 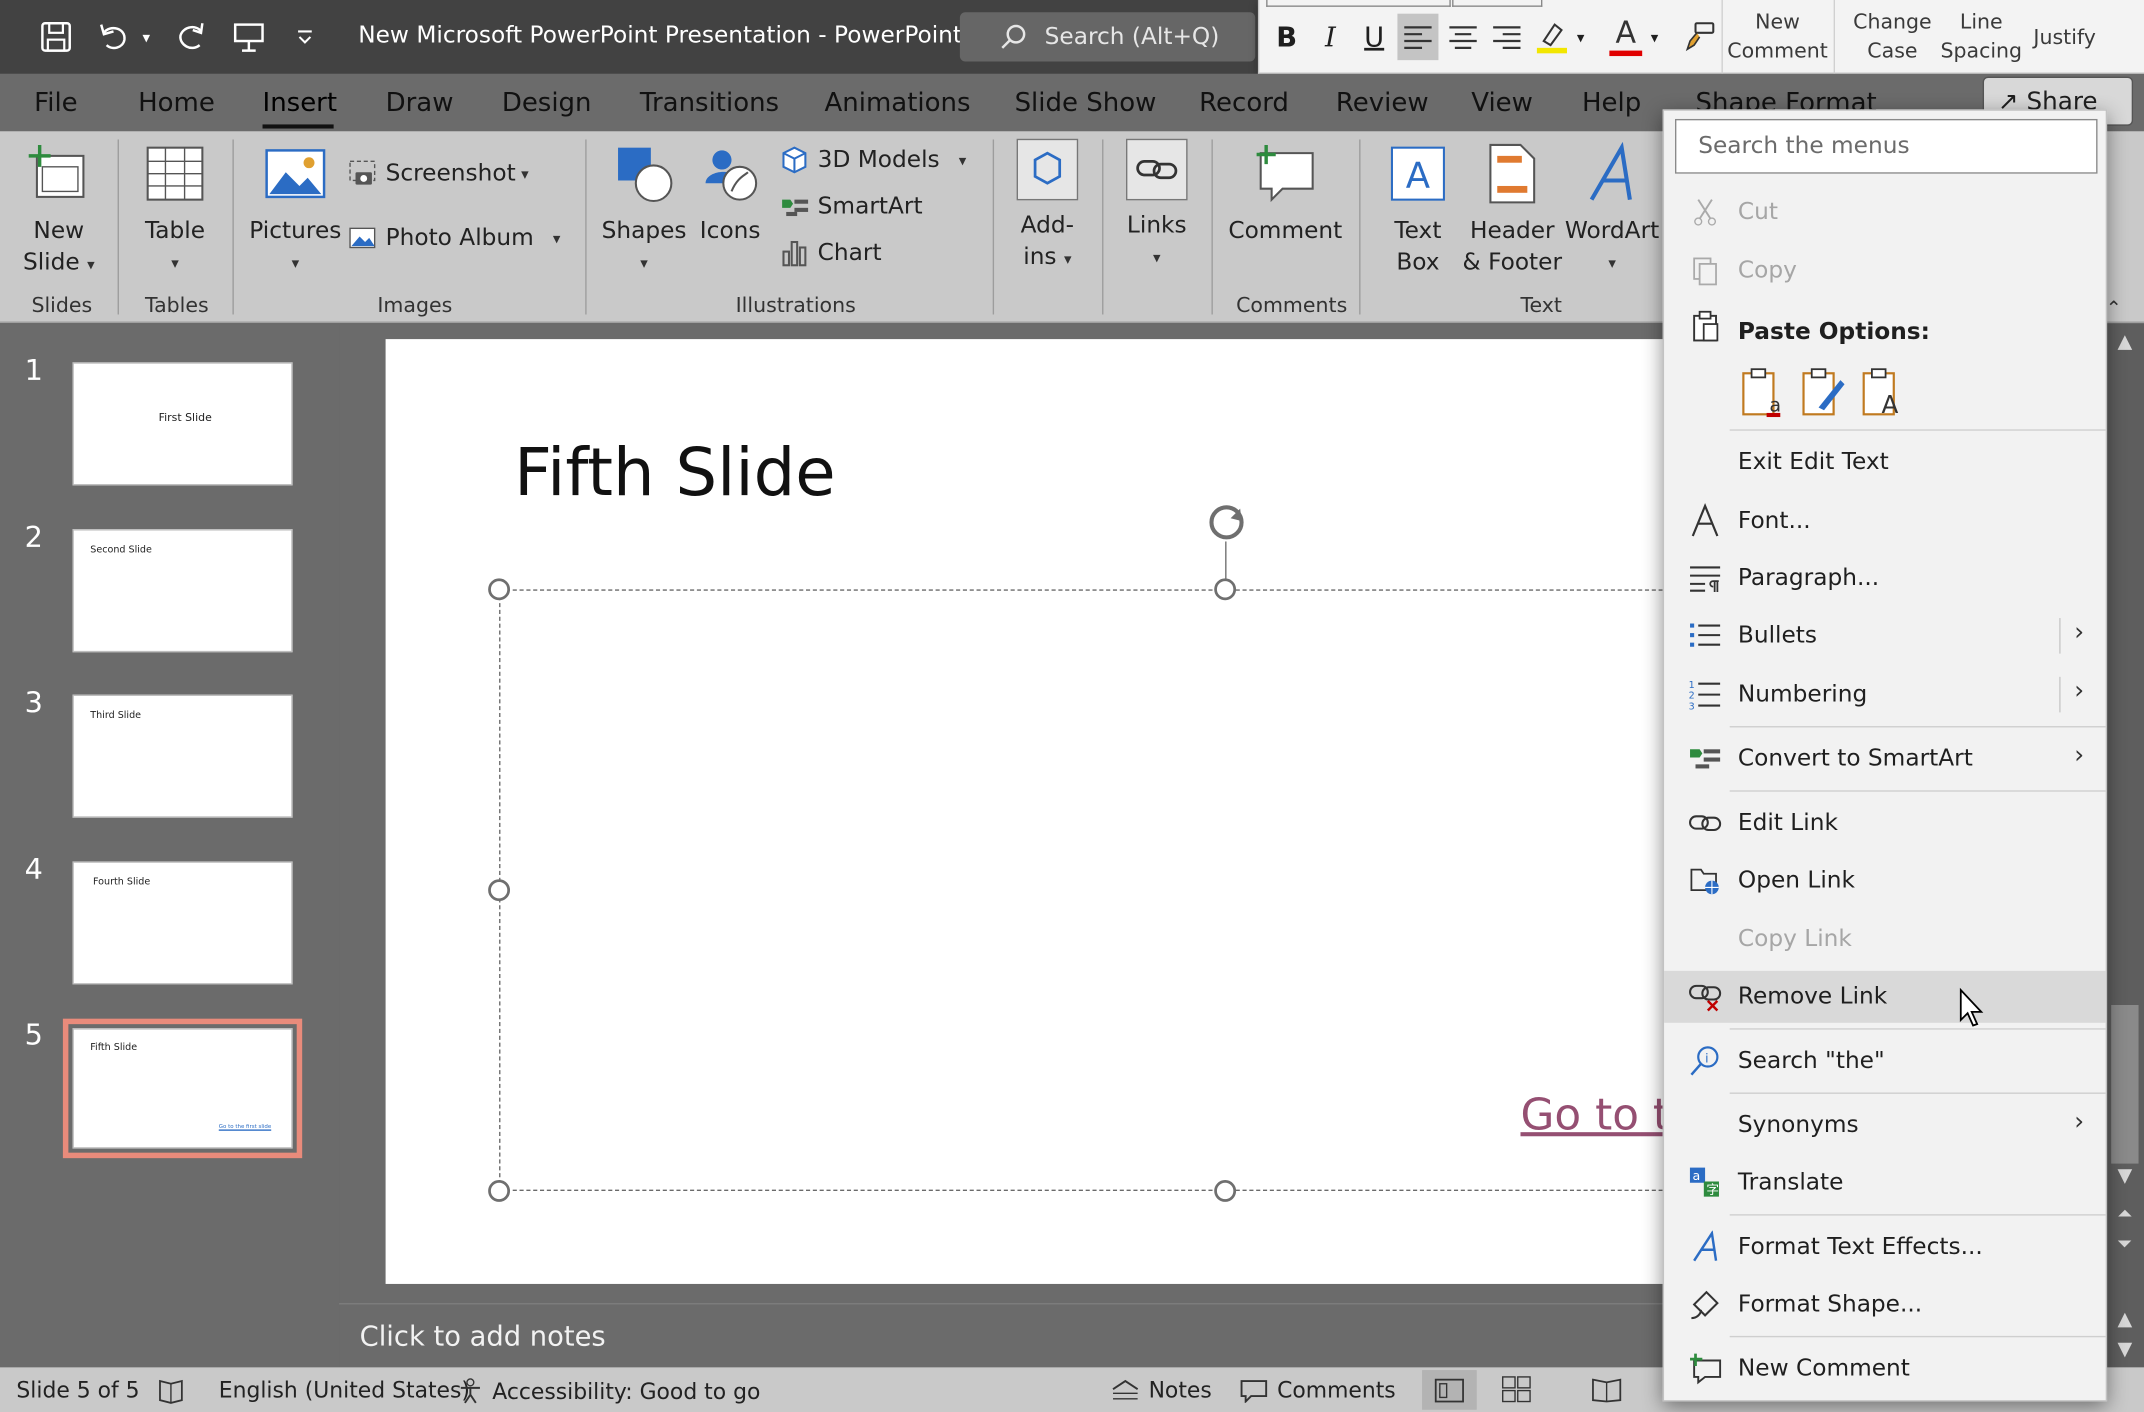 What do you see at coordinates (709, 103) in the screenshot?
I see `tab-transitions: Transitions` at bounding box center [709, 103].